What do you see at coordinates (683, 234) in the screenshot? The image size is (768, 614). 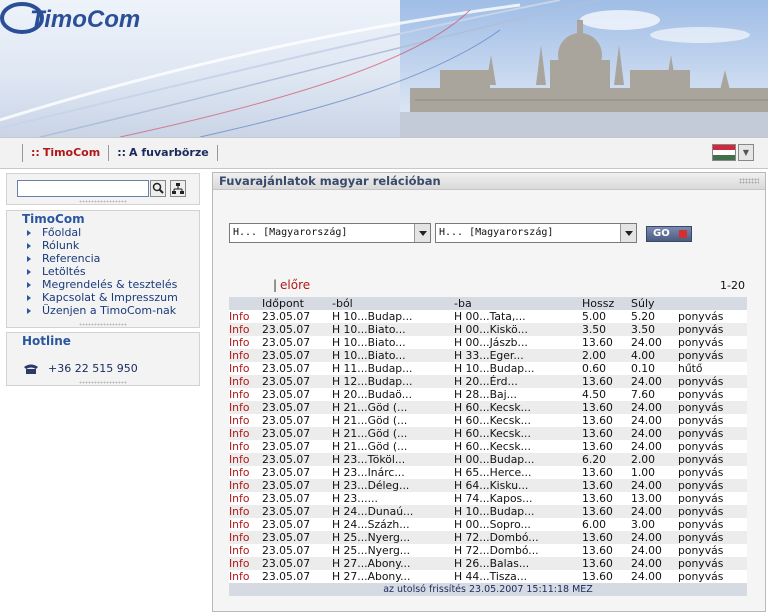 I see `close-icon` at bounding box center [683, 234].